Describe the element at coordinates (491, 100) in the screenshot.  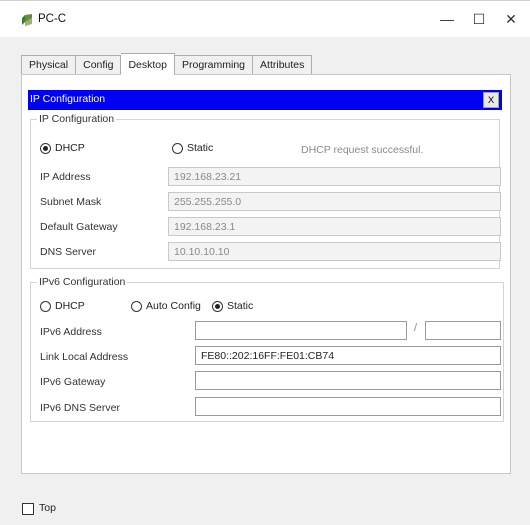
I see `dialog-close-button: X` at that location.